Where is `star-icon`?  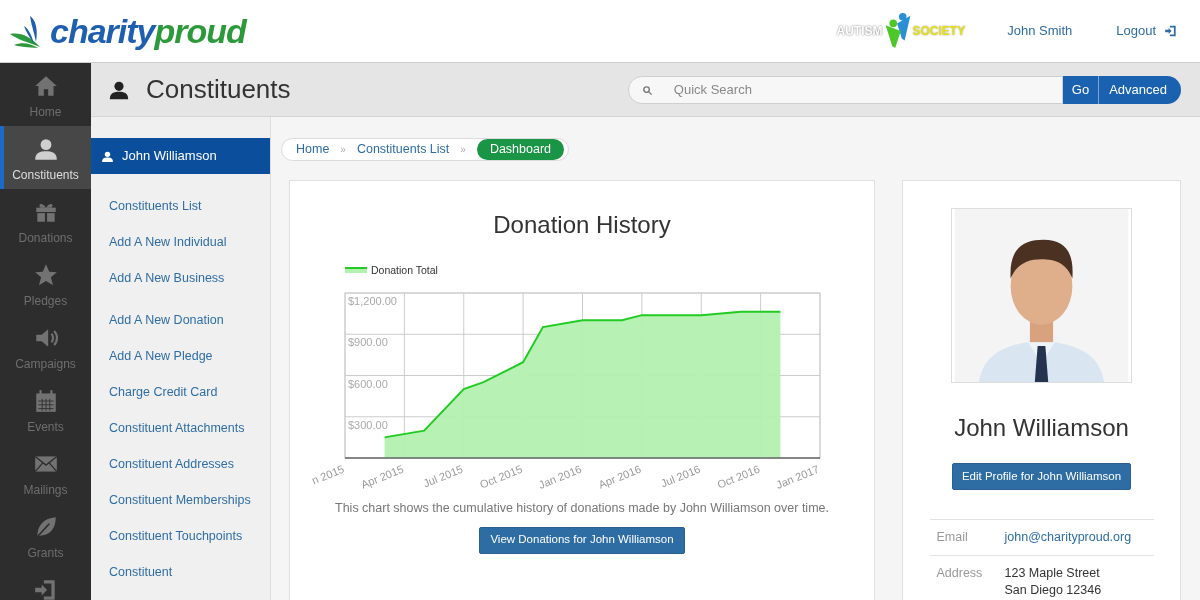 star-icon is located at coordinates (45, 275).